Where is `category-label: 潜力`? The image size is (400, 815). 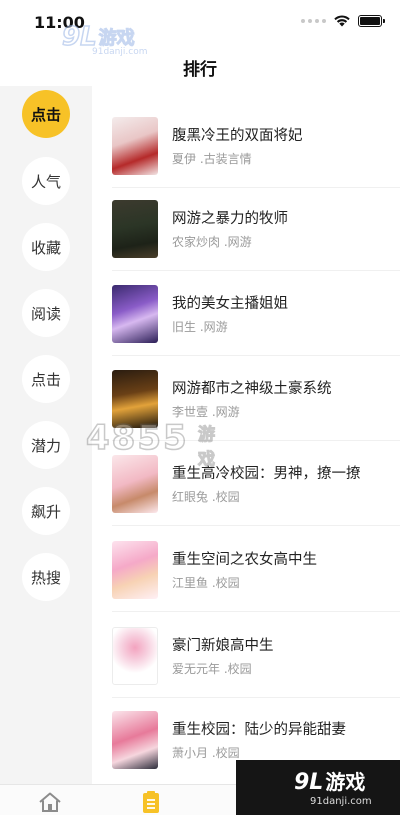 category-label: 潜力 is located at coordinates (45, 445).